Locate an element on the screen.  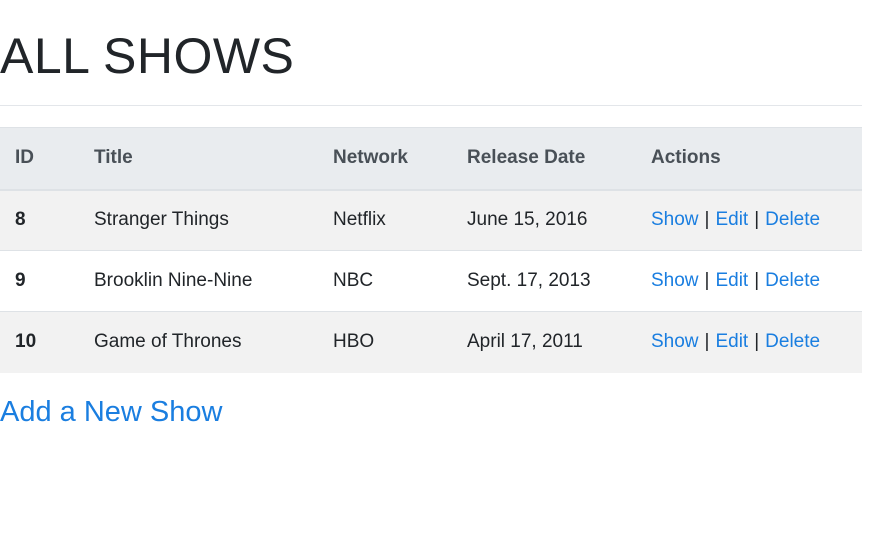
cell-title: Game of Thrones is located at coordinates (213, 342).